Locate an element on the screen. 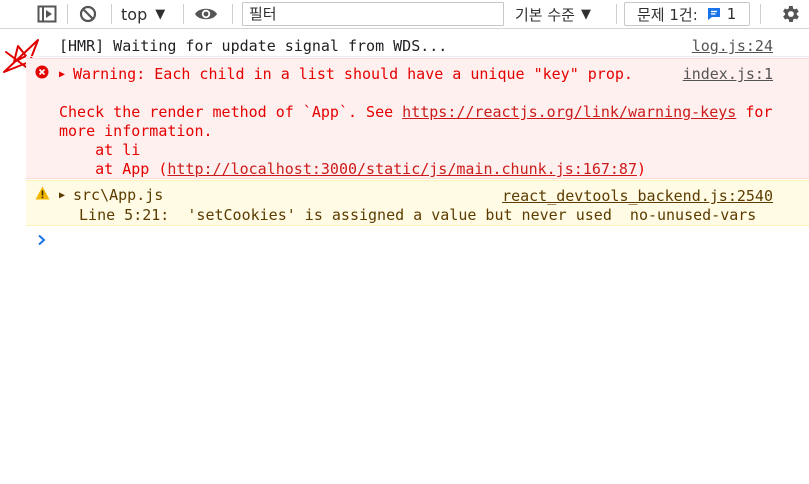  error-stack-line-1: at li is located at coordinates (100, 150).